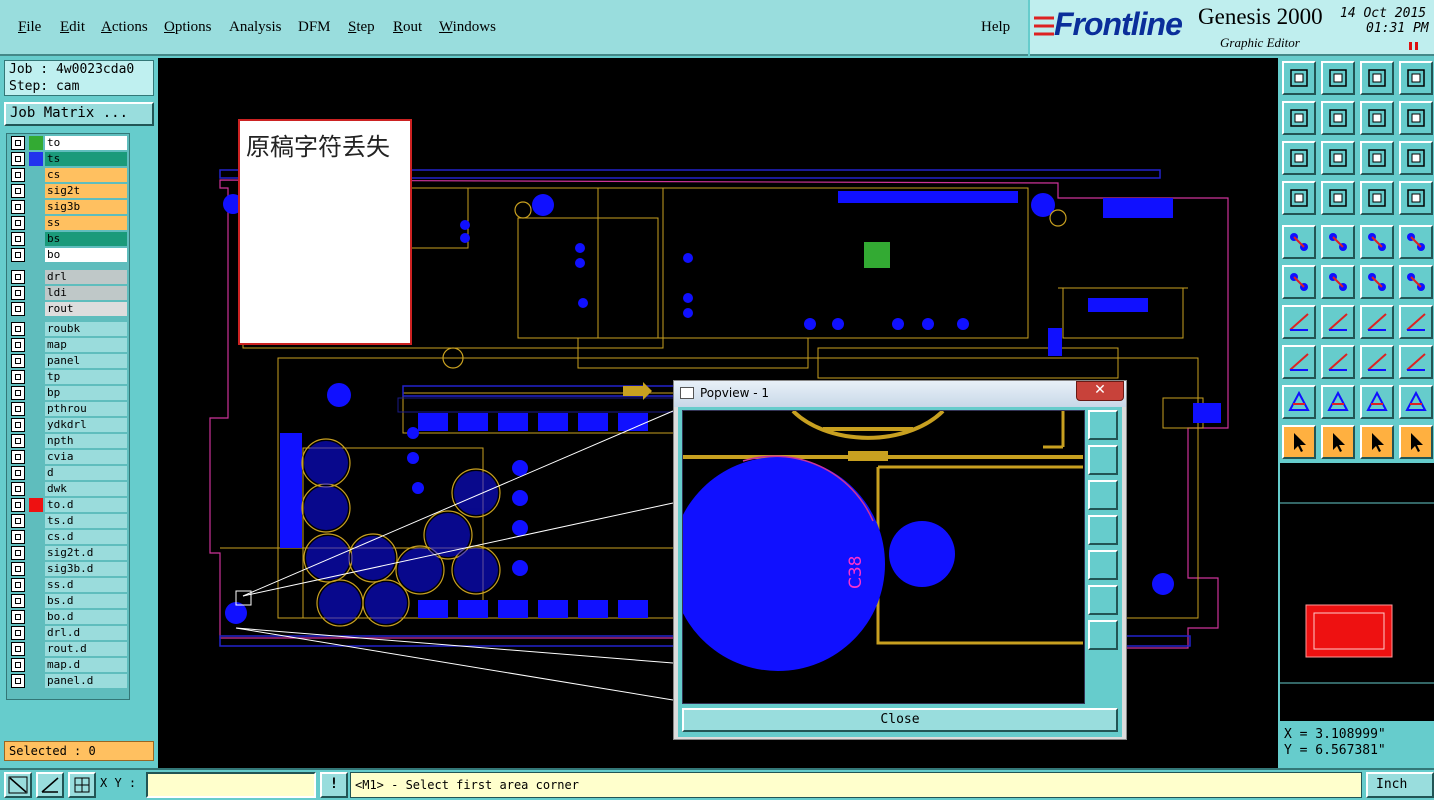  I want to click on menu-dfm: DFM, so click(314, 27).